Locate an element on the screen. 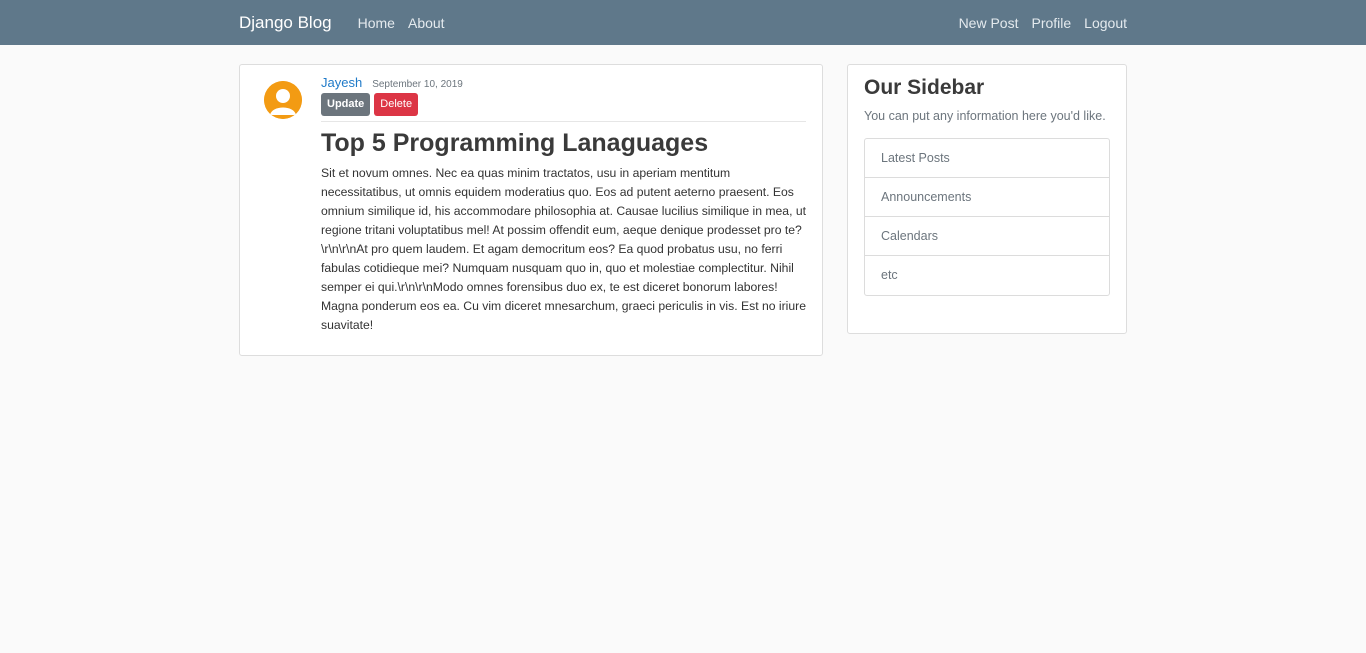  nav-home-link: Home is located at coordinates (376, 23).